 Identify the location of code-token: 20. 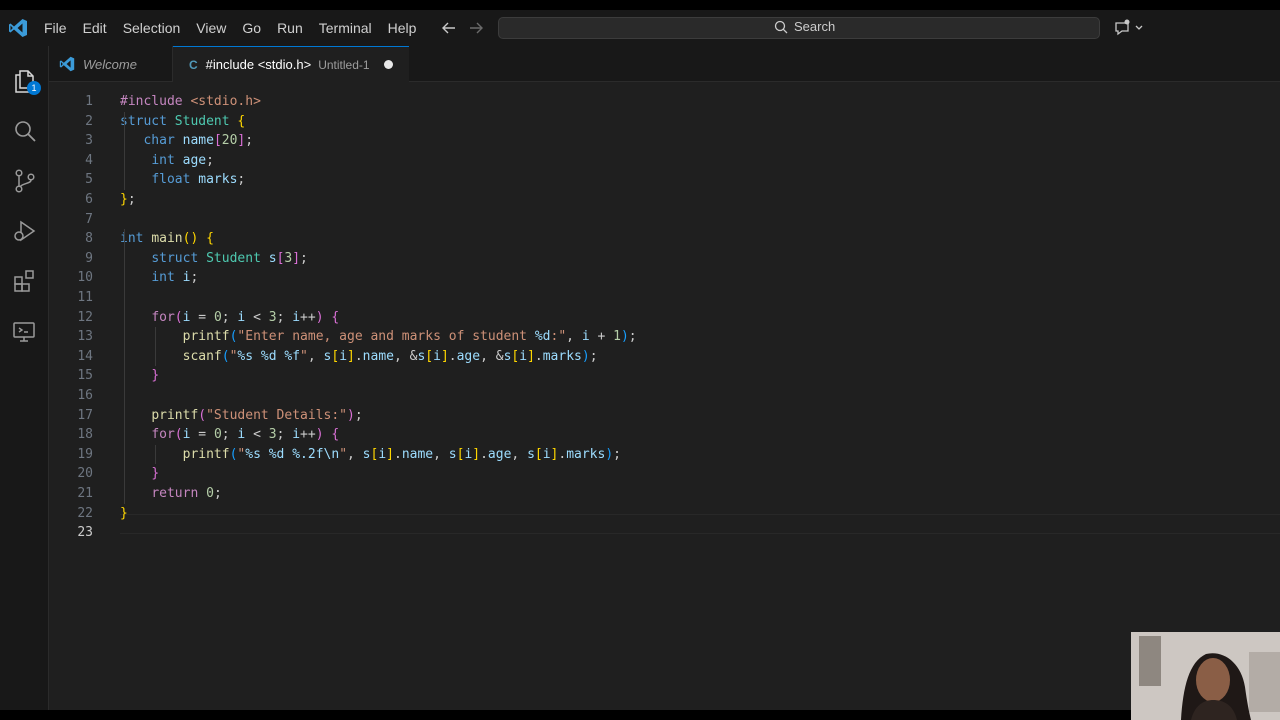
(229, 141).